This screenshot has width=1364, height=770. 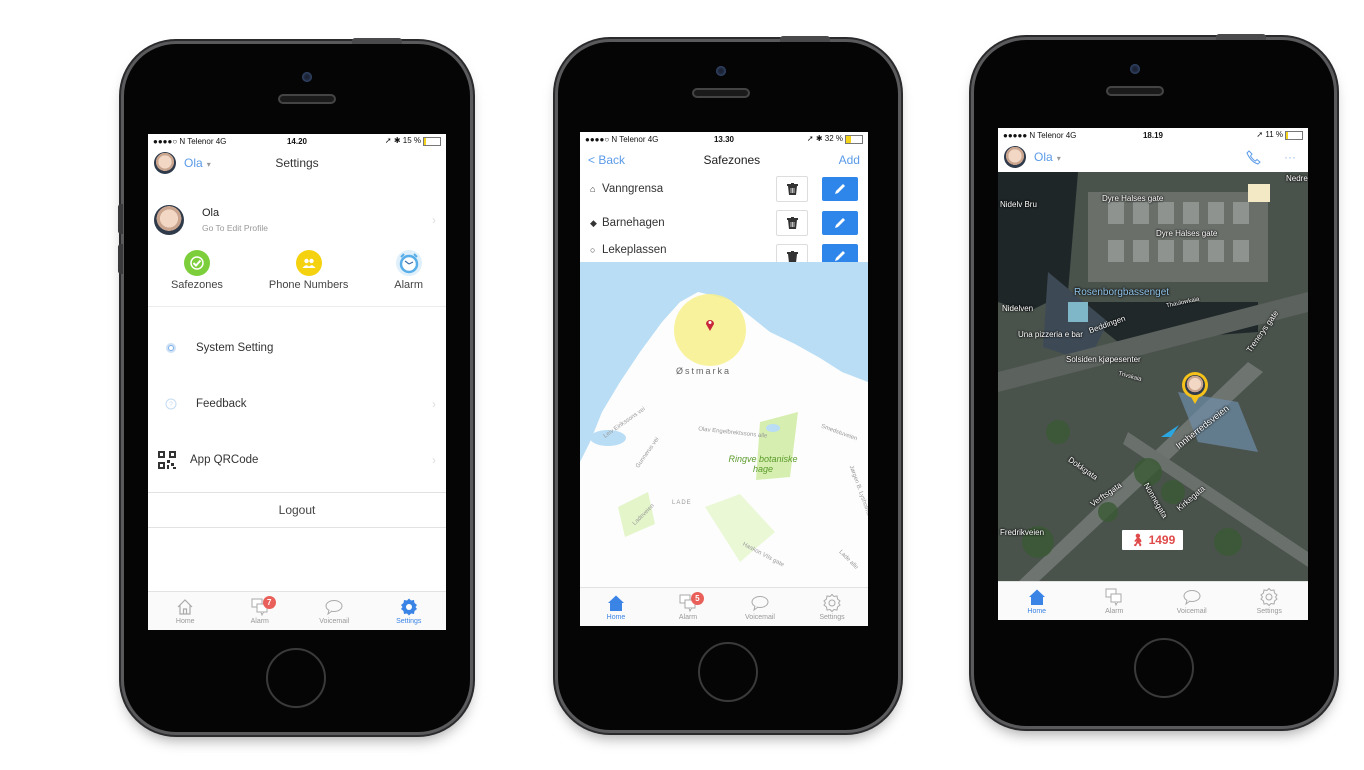 What do you see at coordinates (1297, 178) in the screenshot?
I see `map-label: Nedre` at bounding box center [1297, 178].